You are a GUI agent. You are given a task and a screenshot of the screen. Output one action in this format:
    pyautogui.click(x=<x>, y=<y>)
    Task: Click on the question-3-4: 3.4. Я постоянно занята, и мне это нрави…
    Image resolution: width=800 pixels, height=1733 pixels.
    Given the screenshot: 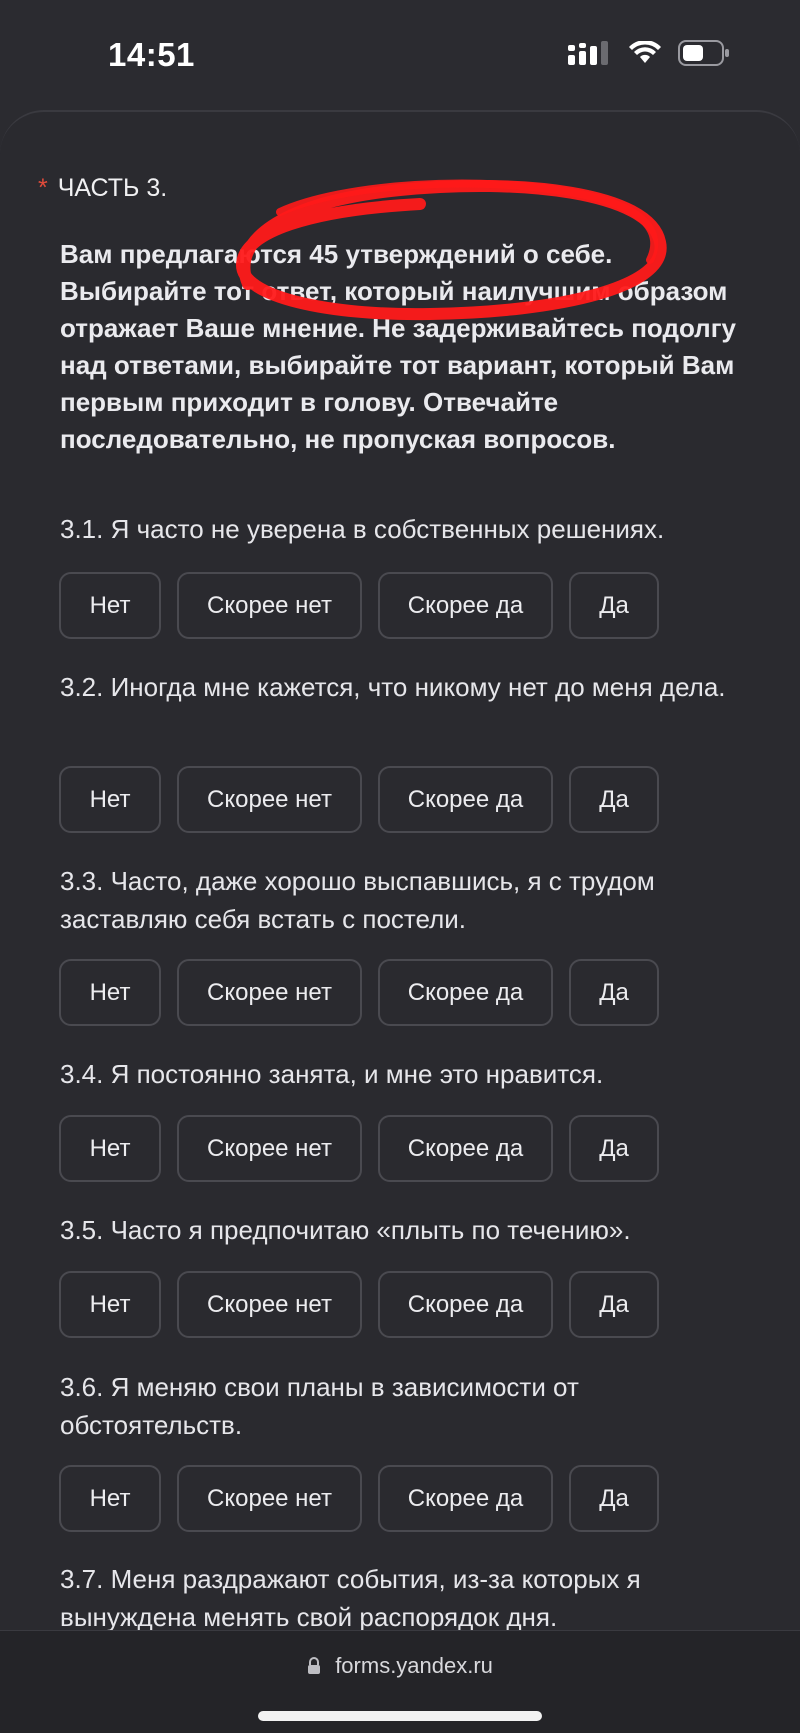 What is the action you would take?
    pyautogui.click(x=332, y=1074)
    